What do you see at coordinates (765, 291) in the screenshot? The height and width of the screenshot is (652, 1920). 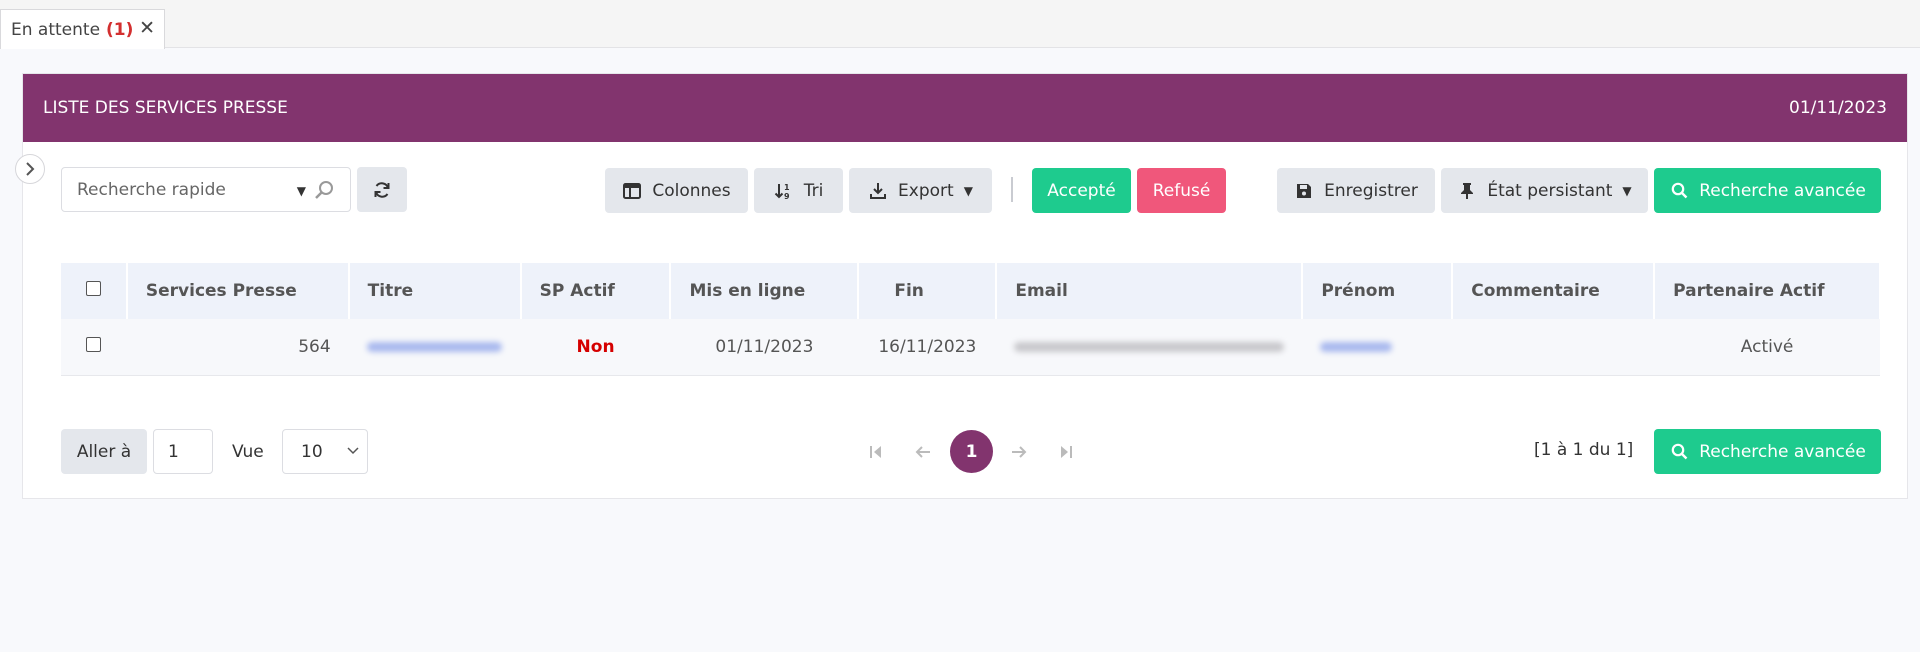 I see `column-header-mis-en-ligne: Mis en ligne` at bounding box center [765, 291].